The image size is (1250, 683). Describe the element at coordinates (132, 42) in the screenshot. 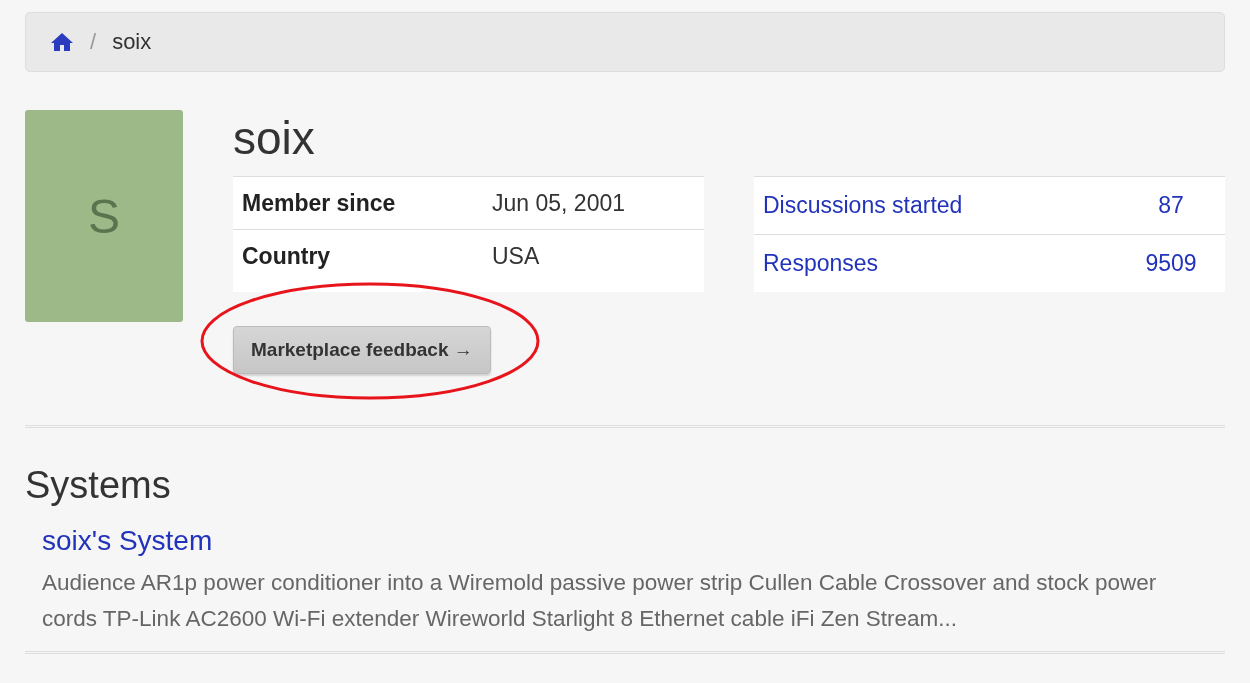

I see `breadcrumb-item: soix` at that location.